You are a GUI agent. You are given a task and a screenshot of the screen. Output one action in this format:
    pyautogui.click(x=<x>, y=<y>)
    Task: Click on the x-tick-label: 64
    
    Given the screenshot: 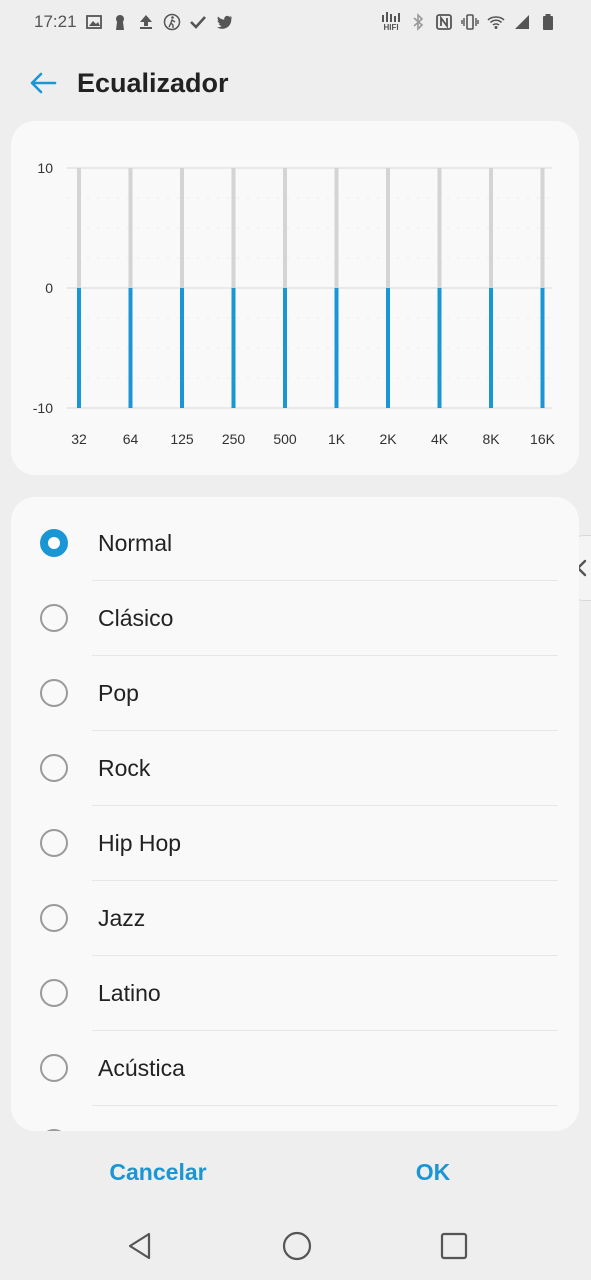 What is the action you would take?
    pyautogui.click(x=131, y=439)
    